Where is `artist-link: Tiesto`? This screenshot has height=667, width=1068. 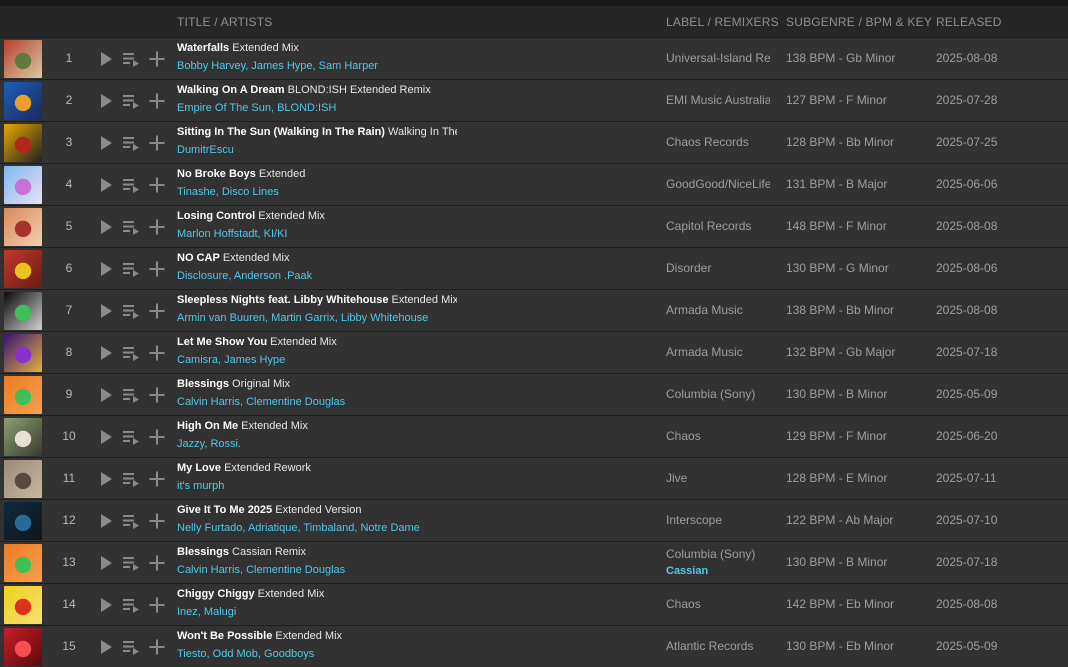
artist-link: Tiesto is located at coordinates (192, 654).